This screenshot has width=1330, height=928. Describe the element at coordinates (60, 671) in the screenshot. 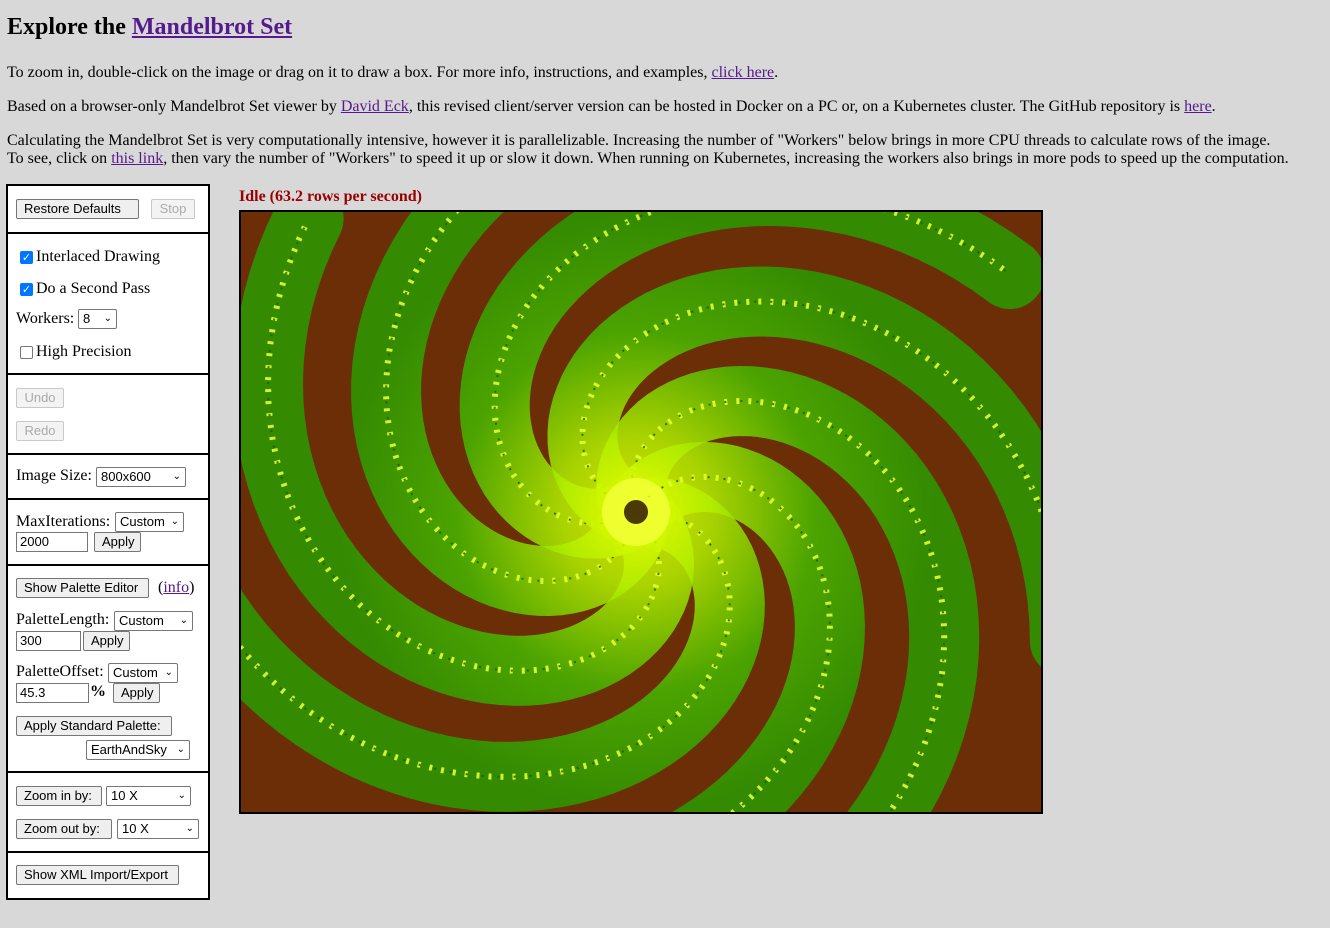

I see `palette-offset-label: PaletteOffset:` at that location.